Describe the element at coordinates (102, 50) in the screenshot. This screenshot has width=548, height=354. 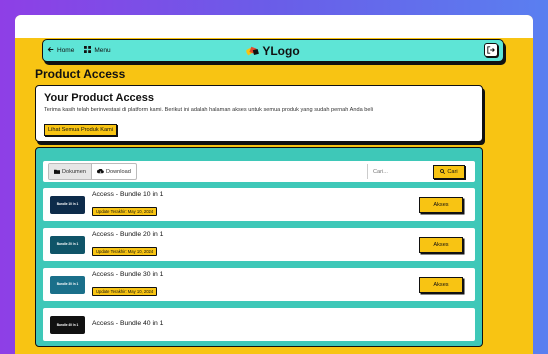
I see `menu-link: Menu` at that location.